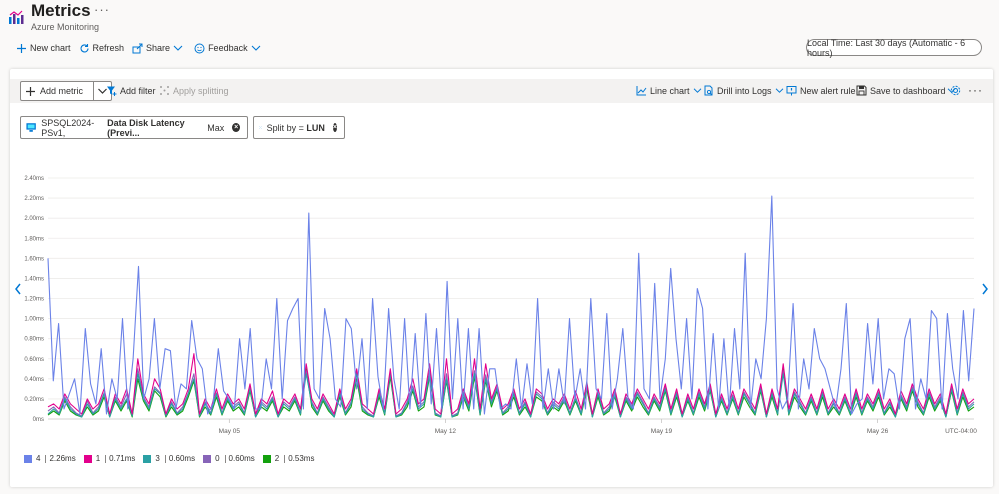 The width and height of the screenshot is (999, 494). What do you see at coordinates (68, 127) in the screenshot?
I see `metric-resource: SPSQL2024-PSv1,` at bounding box center [68, 127].